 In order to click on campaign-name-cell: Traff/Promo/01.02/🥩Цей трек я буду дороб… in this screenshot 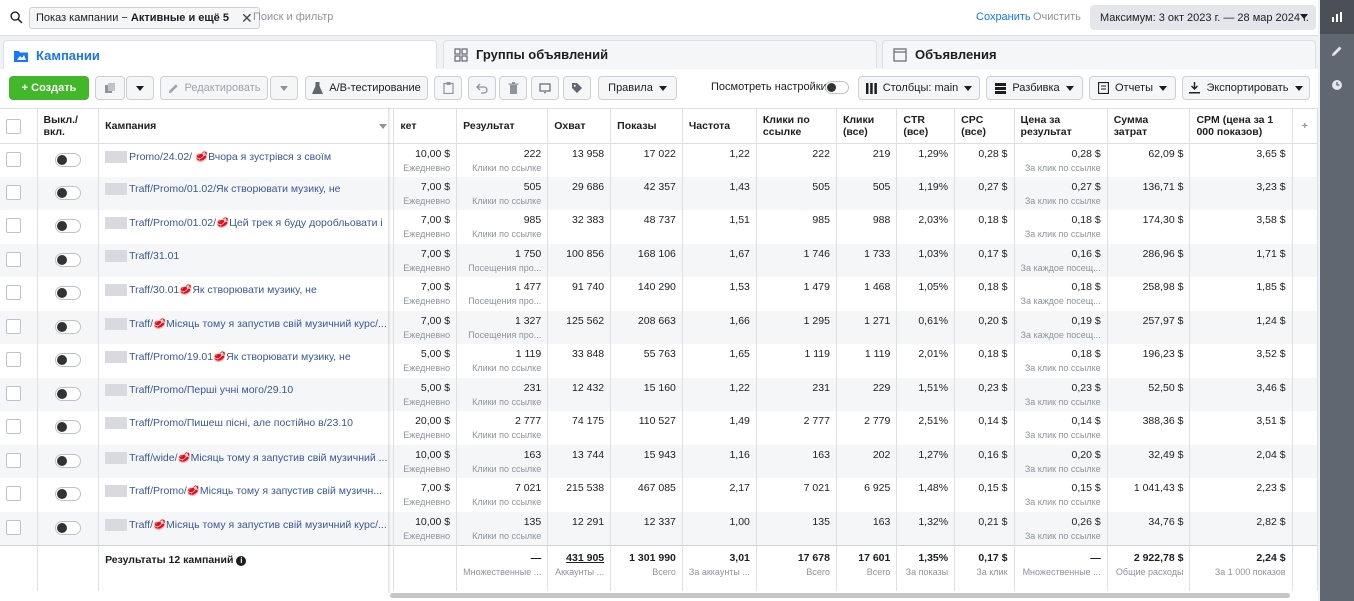, I will do `click(246, 227)`.